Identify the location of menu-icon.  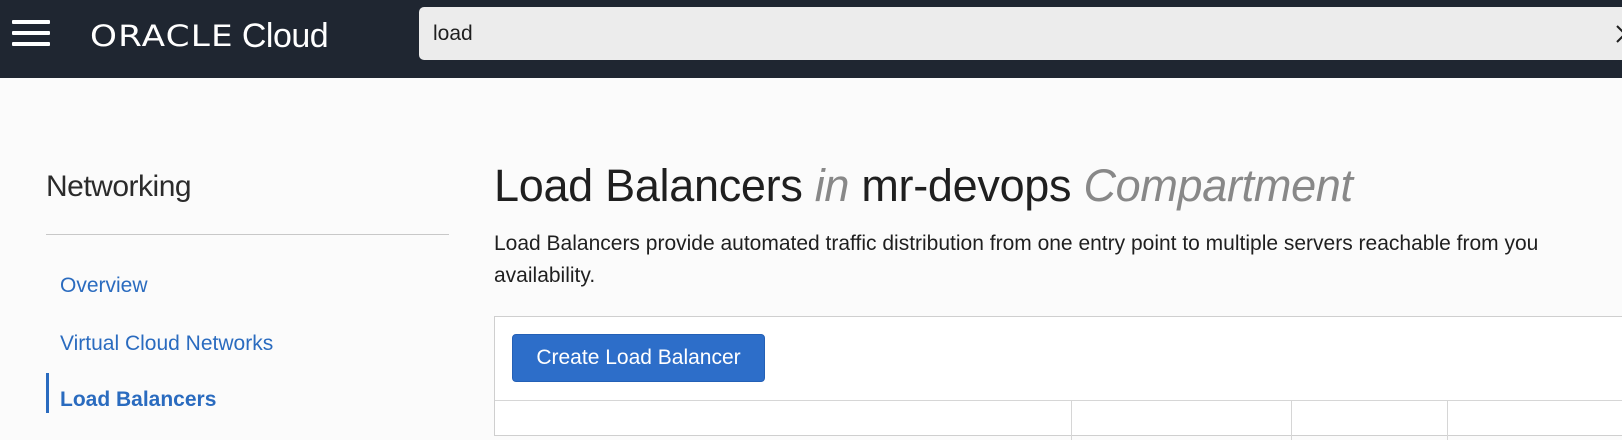
(31, 33).